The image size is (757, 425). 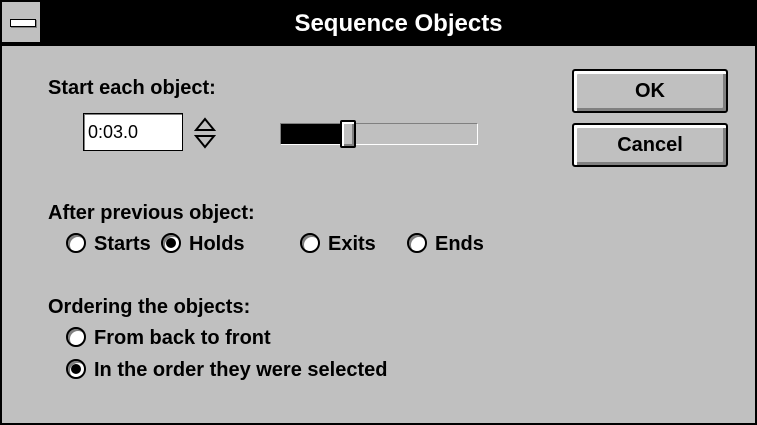 What do you see at coordinates (650, 145) in the screenshot?
I see `cancel-button: Cancel` at bounding box center [650, 145].